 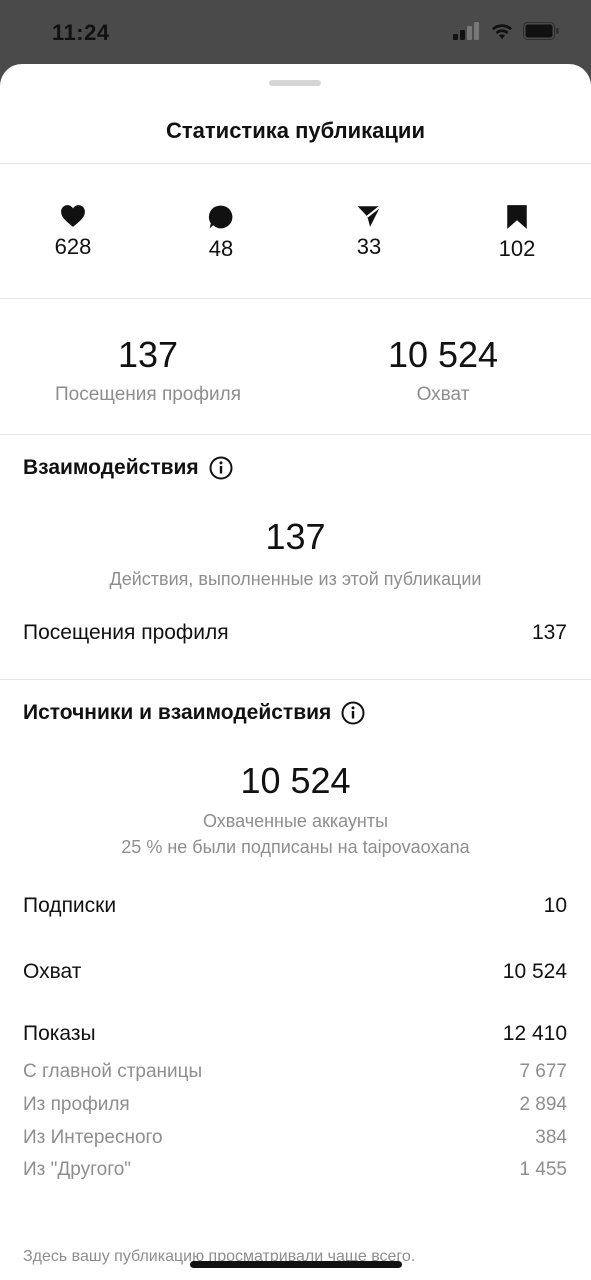 I want to click on interactions-title: Взаимодействия, so click(x=111, y=467).